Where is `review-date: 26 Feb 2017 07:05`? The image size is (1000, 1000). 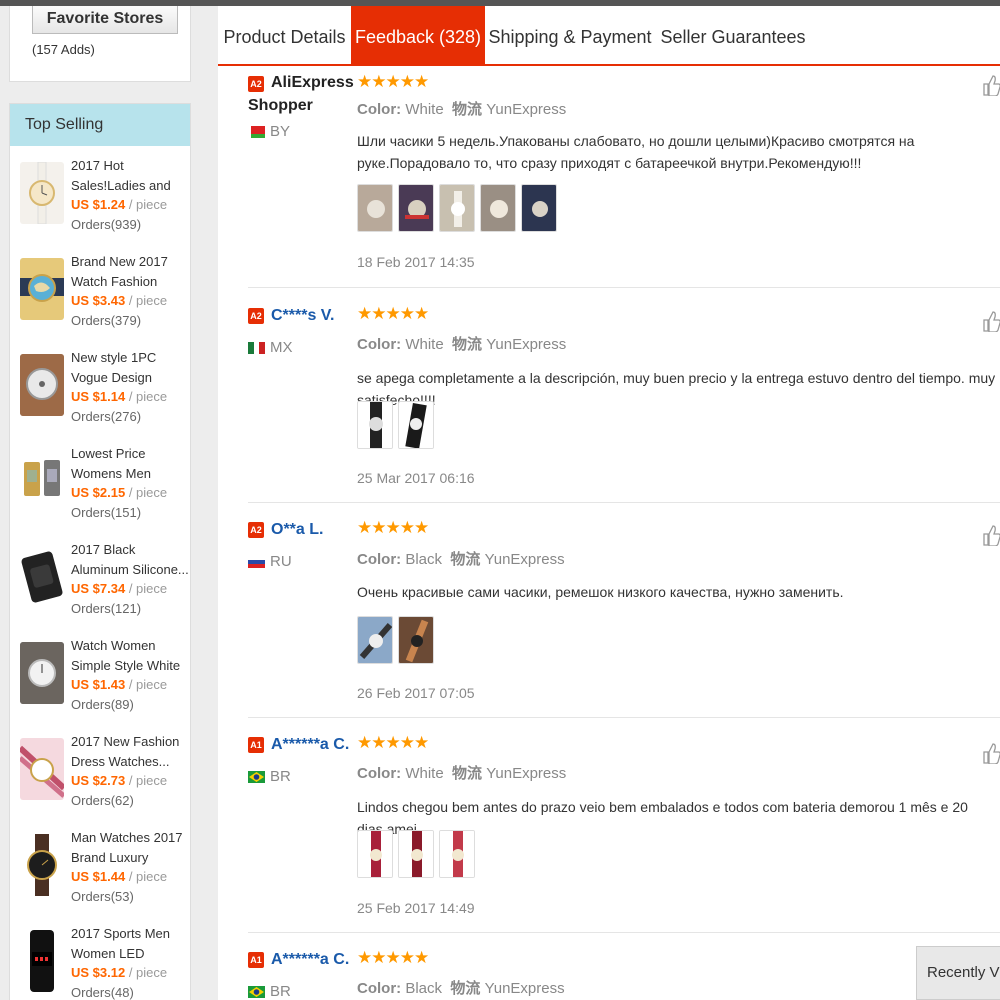
review-date: 26 Feb 2017 07:05 is located at coordinates (416, 693).